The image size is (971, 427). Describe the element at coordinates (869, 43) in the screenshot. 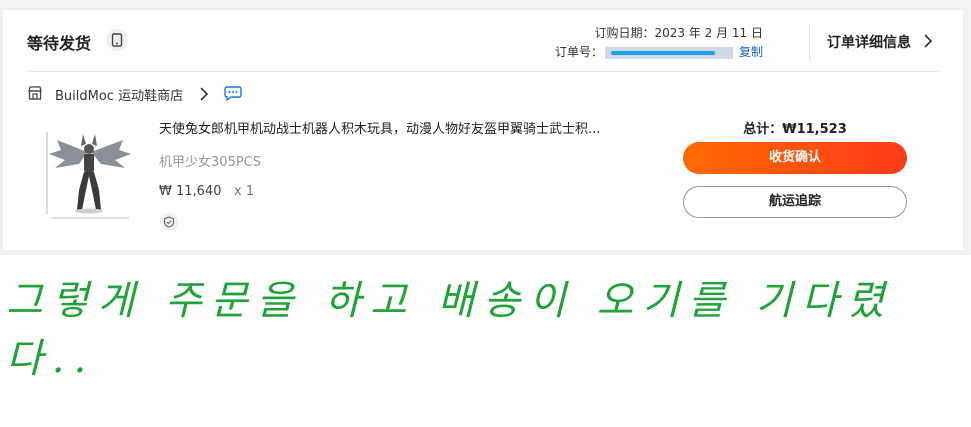

I see `order-details-label: 订单详细信息` at that location.